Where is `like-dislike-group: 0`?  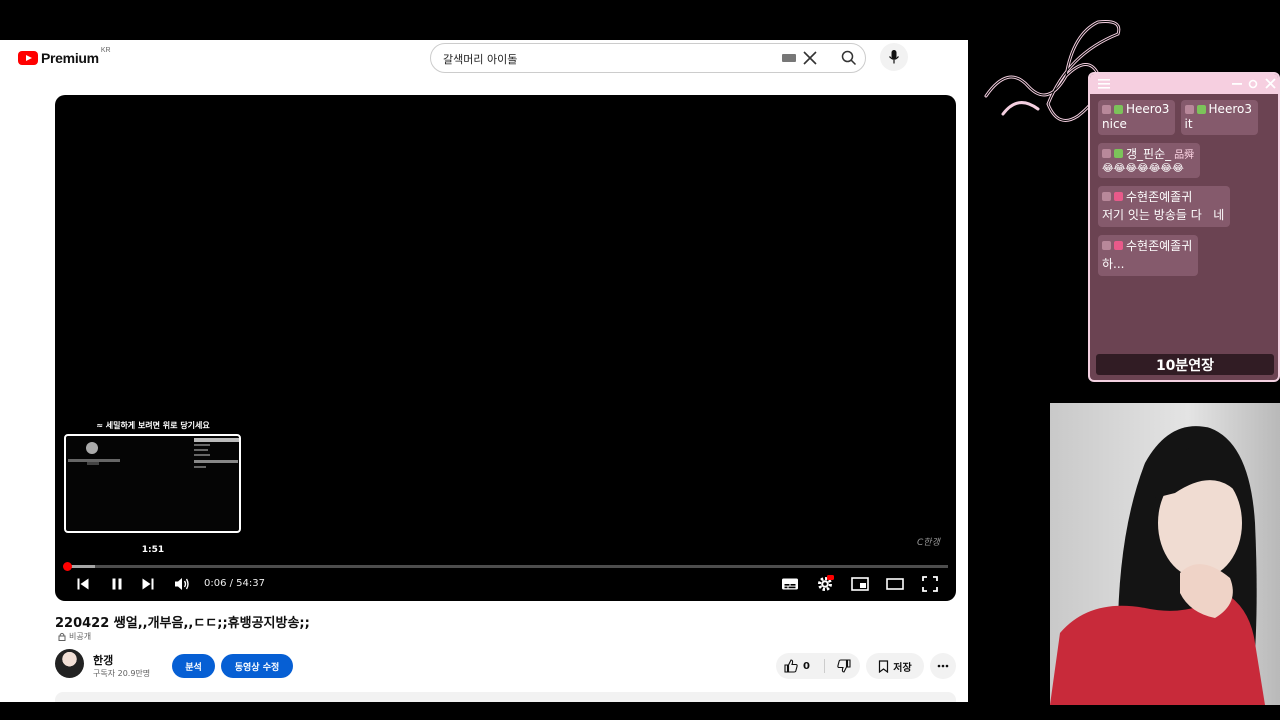 like-dislike-group: 0 is located at coordinates (818, 666).